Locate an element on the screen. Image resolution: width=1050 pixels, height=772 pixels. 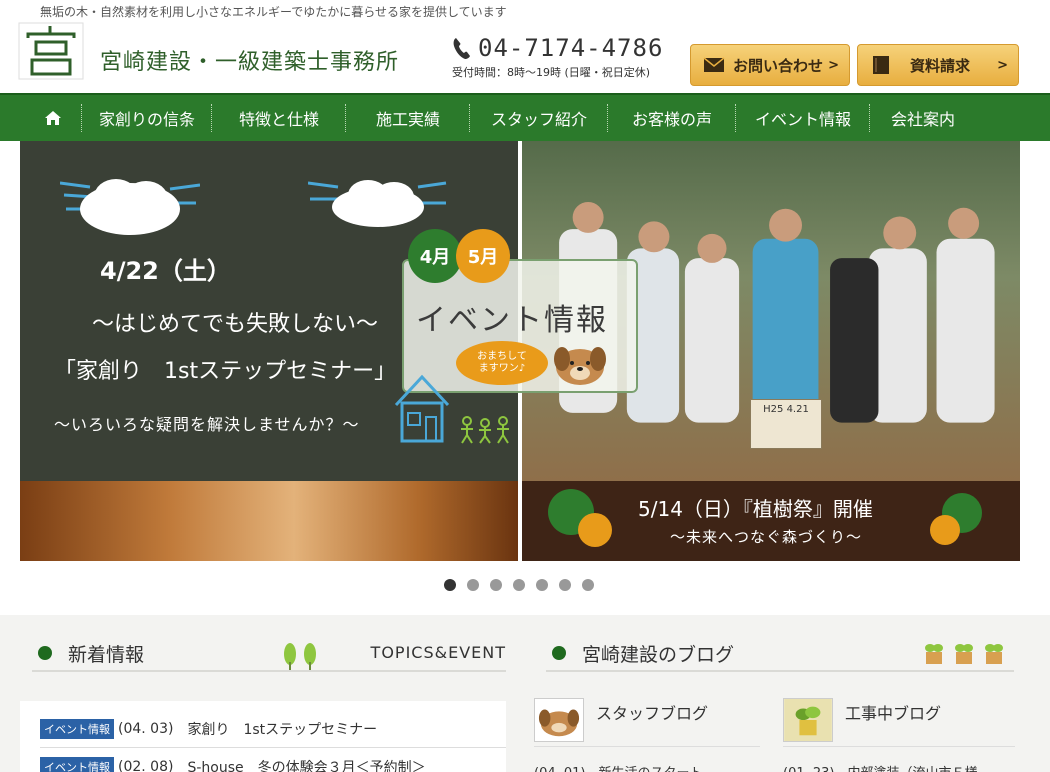
nav-item-works: 施工実績 is located at coordinates (408, 118).